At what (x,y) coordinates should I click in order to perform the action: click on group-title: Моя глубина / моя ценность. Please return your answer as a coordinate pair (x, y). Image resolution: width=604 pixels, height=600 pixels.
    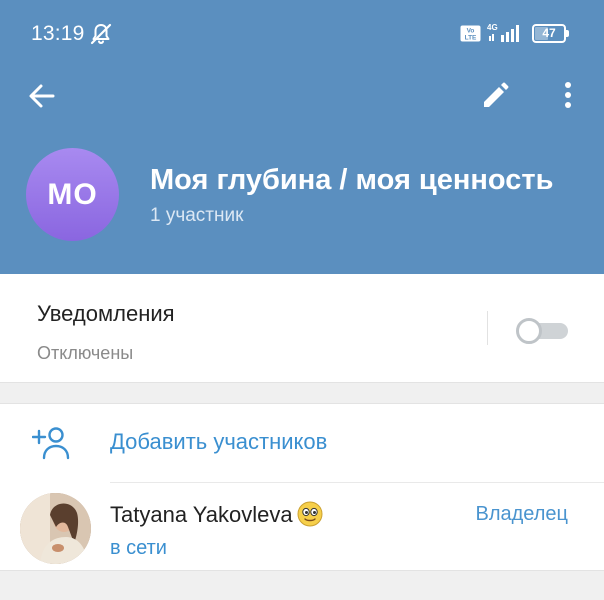
    Looking at the image, I should click on (352, 180).